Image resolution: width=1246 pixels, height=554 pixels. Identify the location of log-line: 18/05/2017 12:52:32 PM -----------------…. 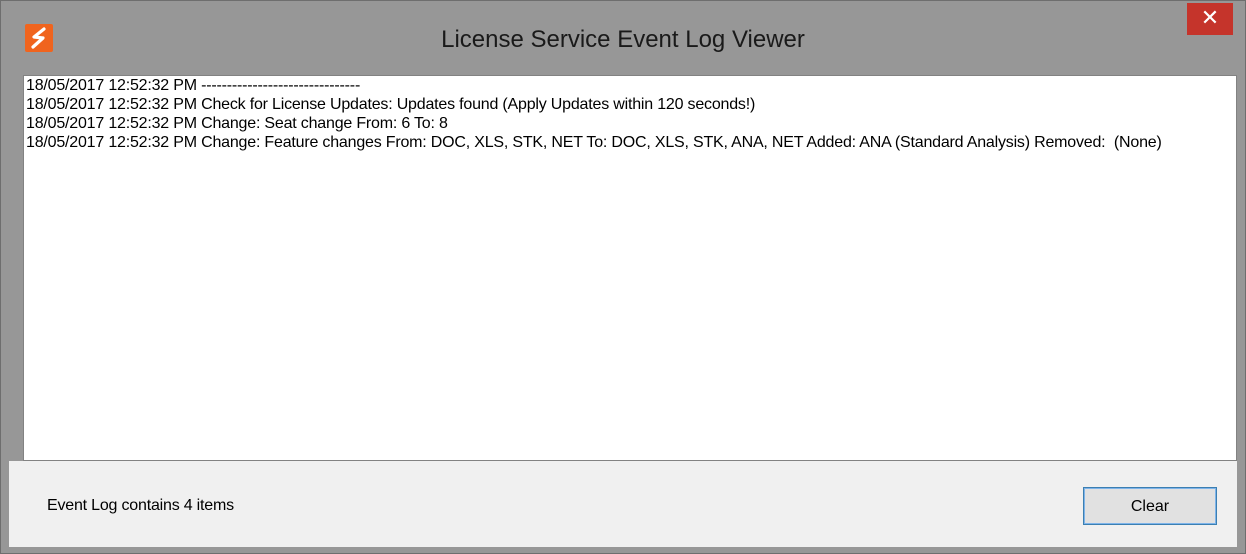
(193, 85).